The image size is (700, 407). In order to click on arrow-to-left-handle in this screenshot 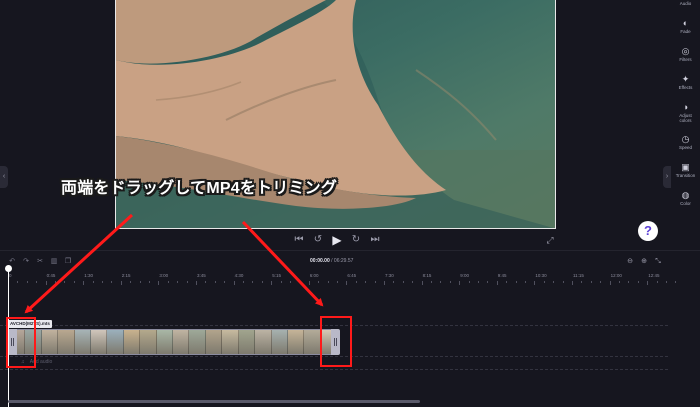, I will do `click(79, 263)`.